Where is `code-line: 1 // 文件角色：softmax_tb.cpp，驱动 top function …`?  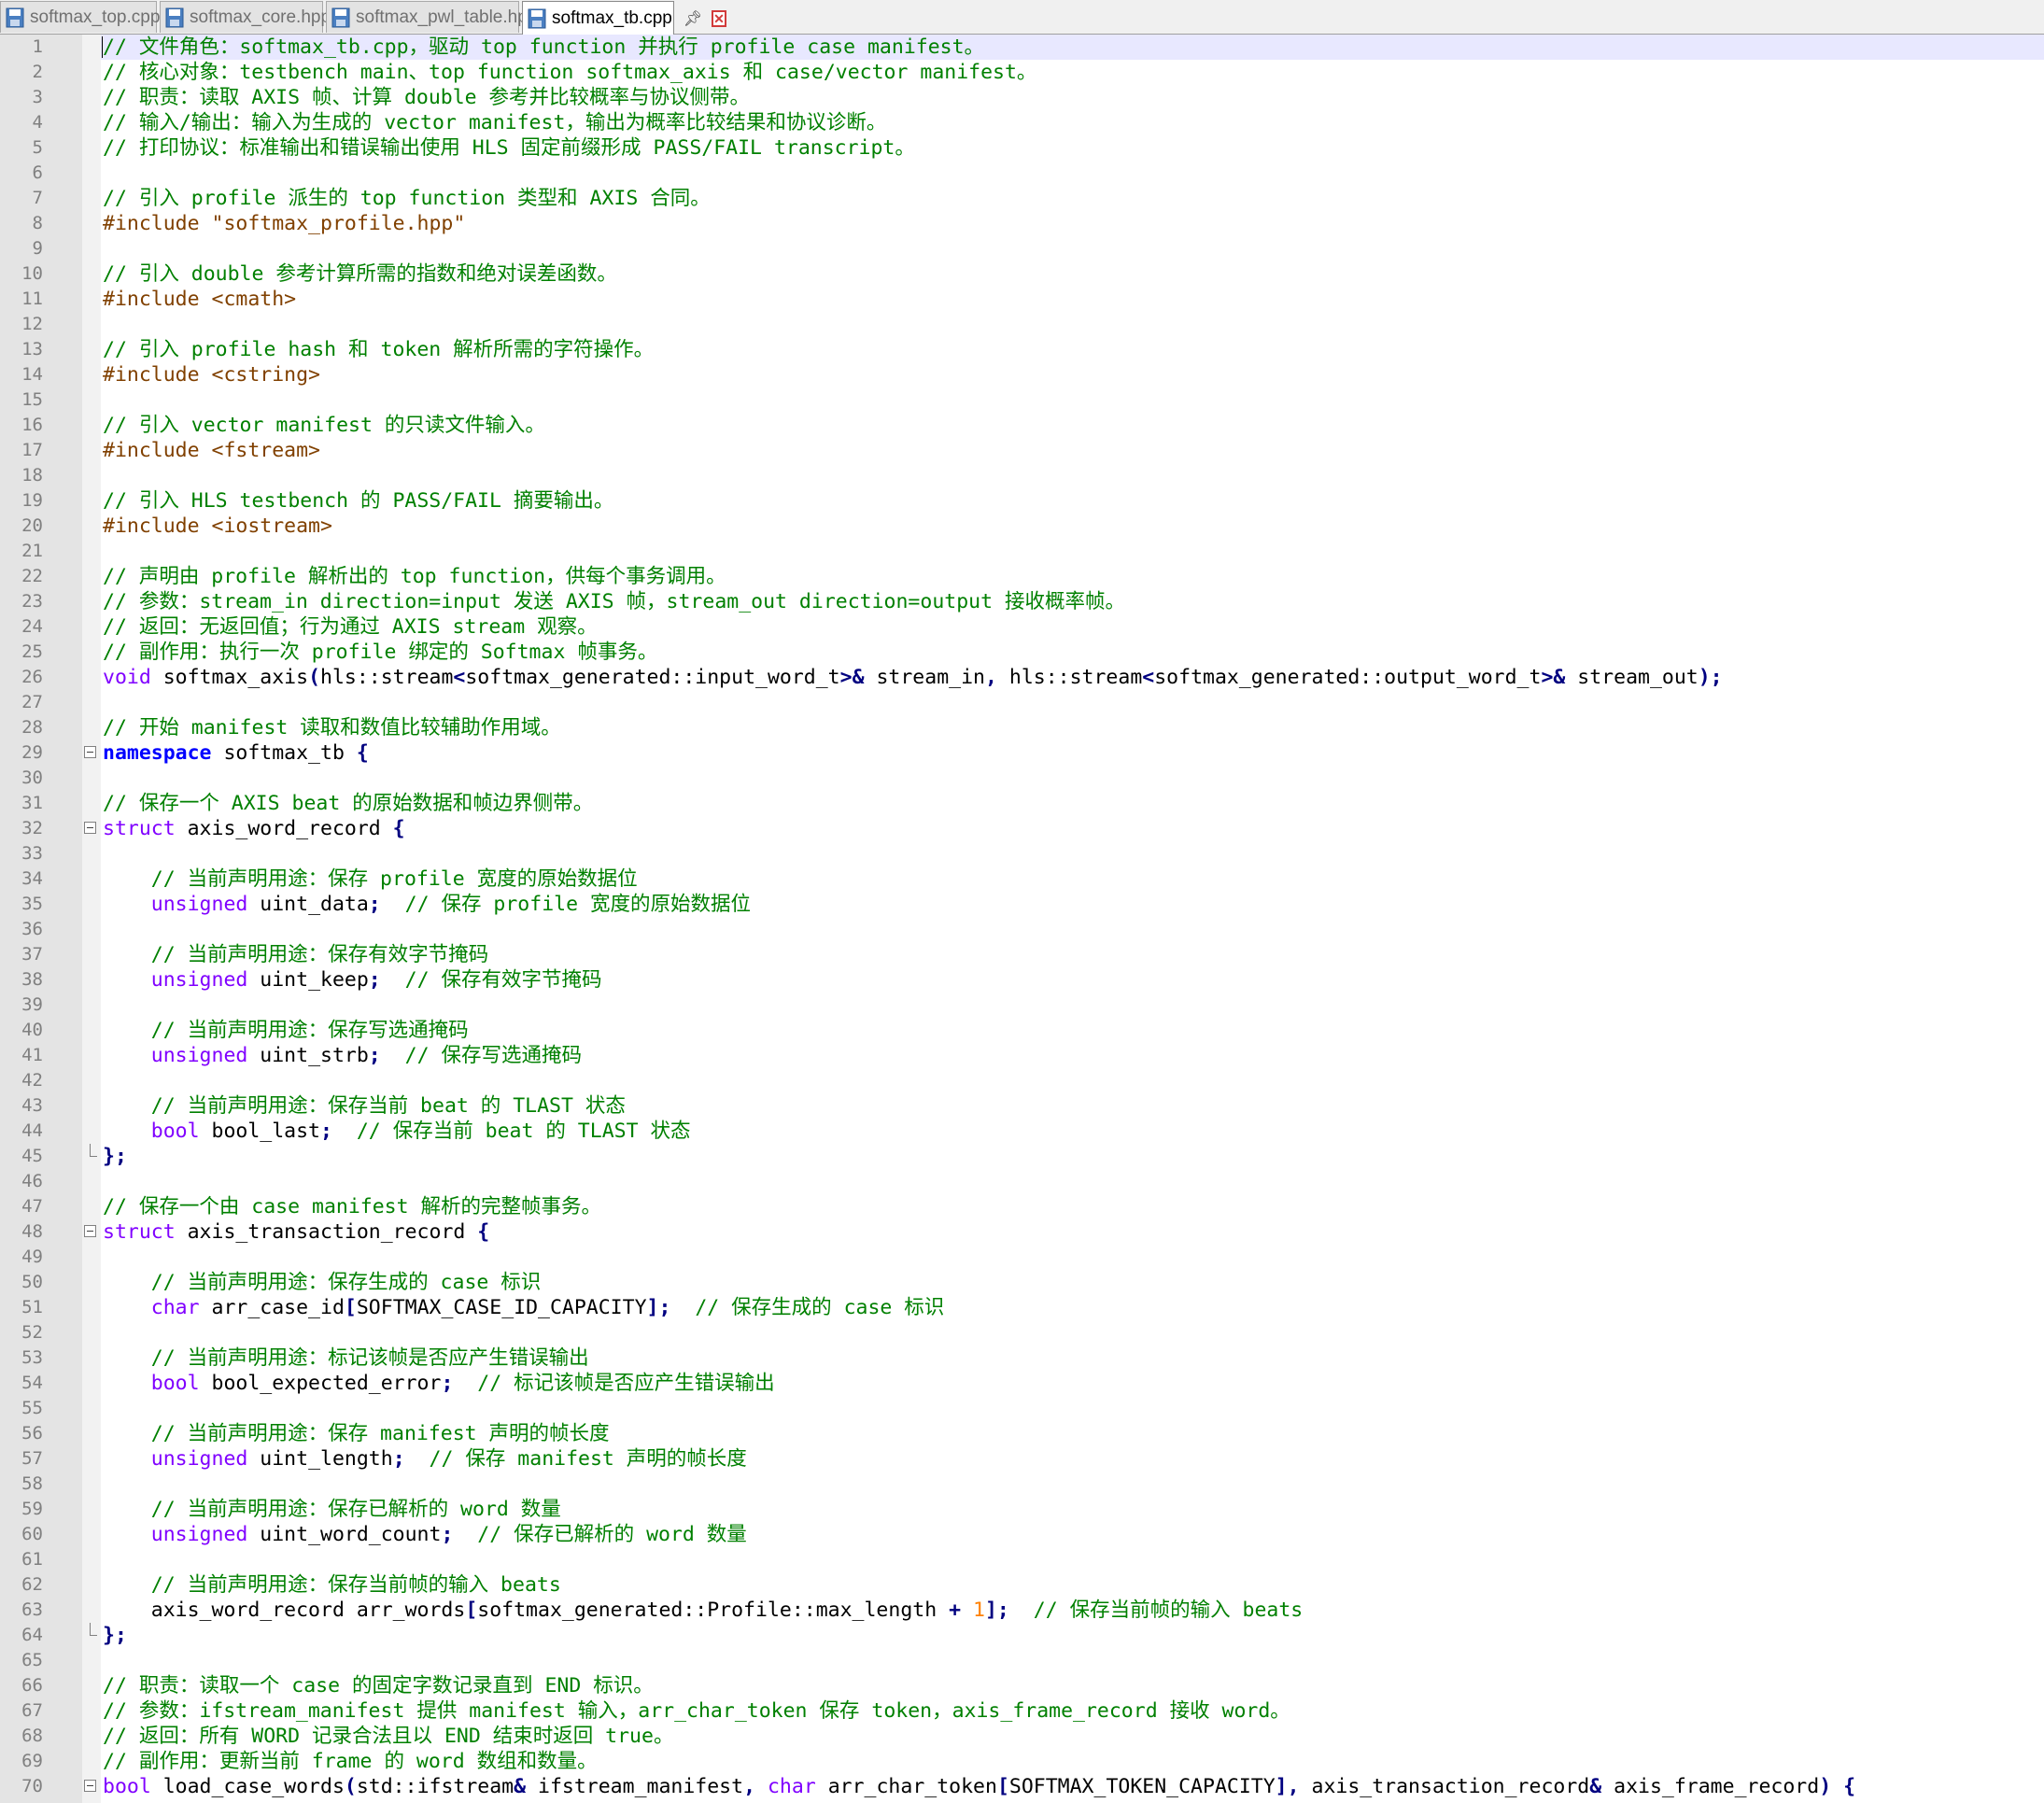
code-line: 1 // 文件角色：softmax_tb.cpp，驱动 top function … is located at coordinates (1022, 47).